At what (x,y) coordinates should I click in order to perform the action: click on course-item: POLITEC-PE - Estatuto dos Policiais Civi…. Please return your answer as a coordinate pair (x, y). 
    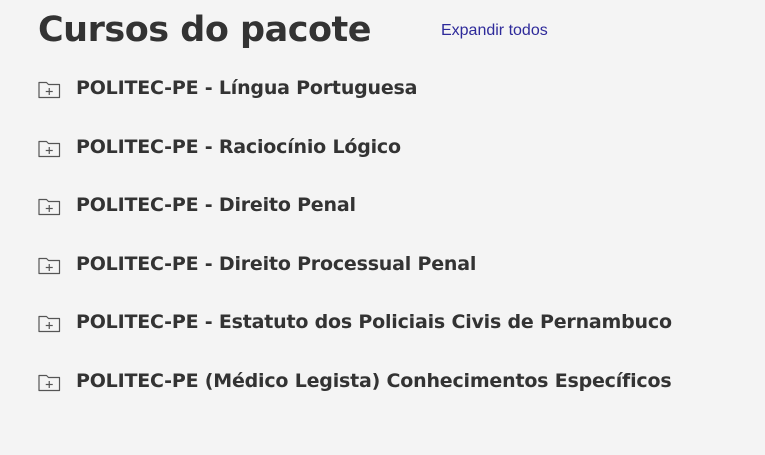
    Looking at the image, I should click on (396, 322).